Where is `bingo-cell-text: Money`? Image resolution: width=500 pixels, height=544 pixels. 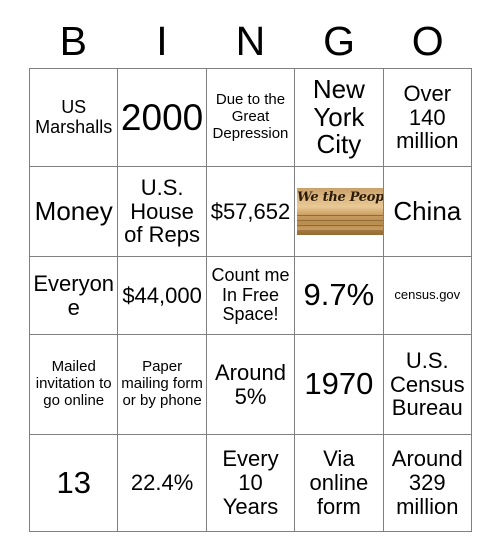 bingo-cell-text: Money is located at coordinates (73, 210).